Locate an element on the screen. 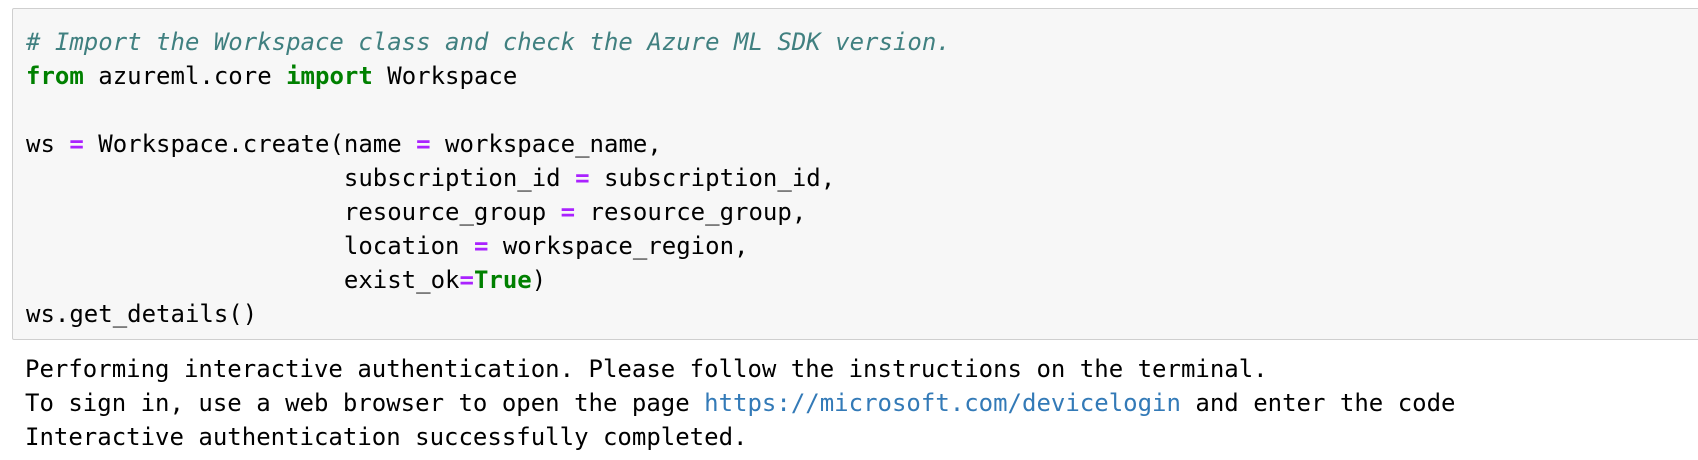  code-text: workspace_name, is located at coordinates (546, 144).